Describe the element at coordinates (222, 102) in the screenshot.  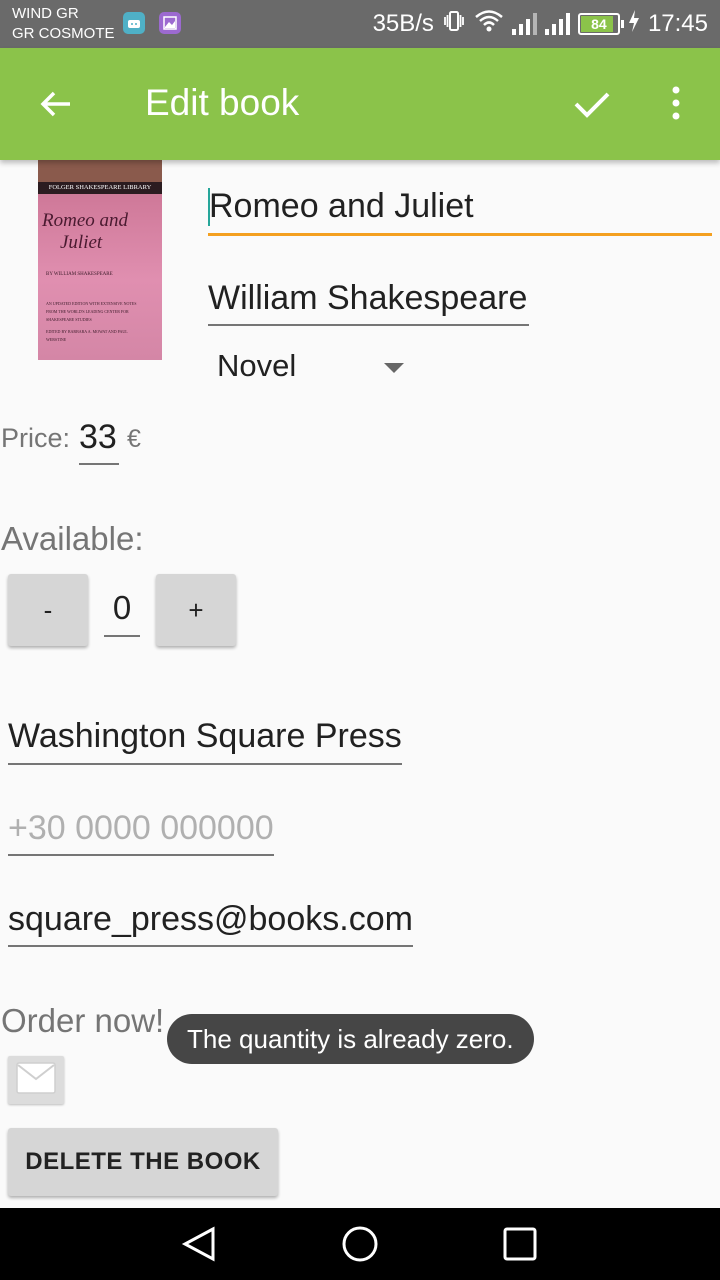
I see `page-title: Edit book` at that location.